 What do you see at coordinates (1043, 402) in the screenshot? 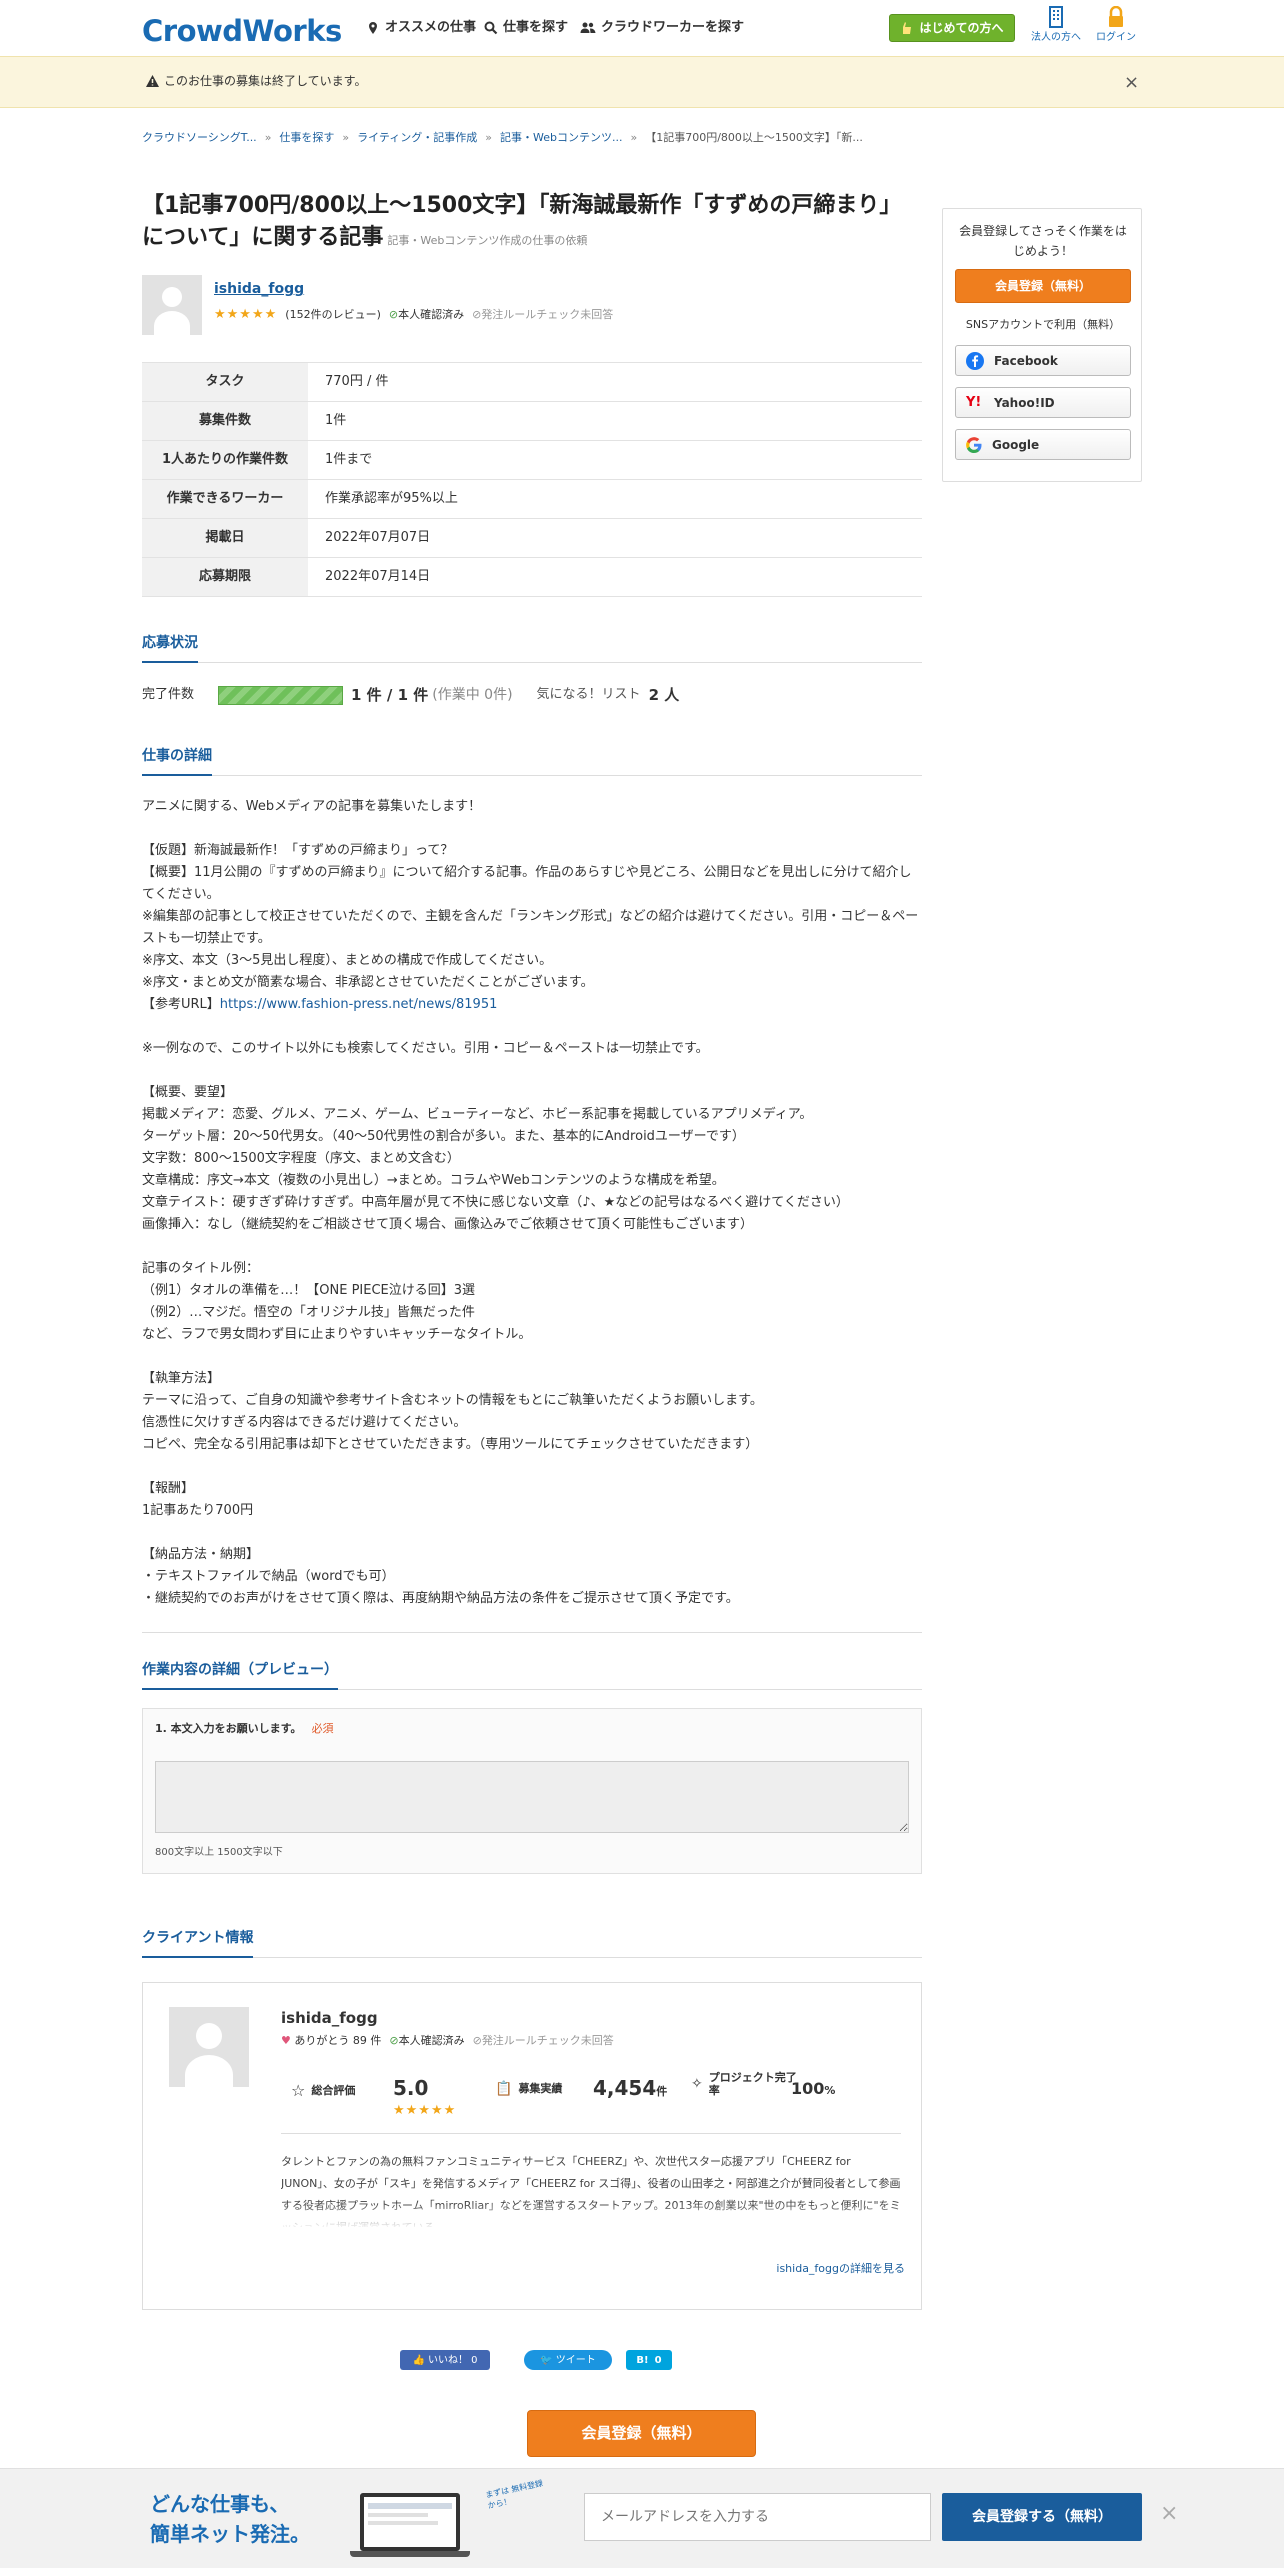
I see `yahoo-login-button: Y! Yahoo!ID` at bounding box center [1043, 402].